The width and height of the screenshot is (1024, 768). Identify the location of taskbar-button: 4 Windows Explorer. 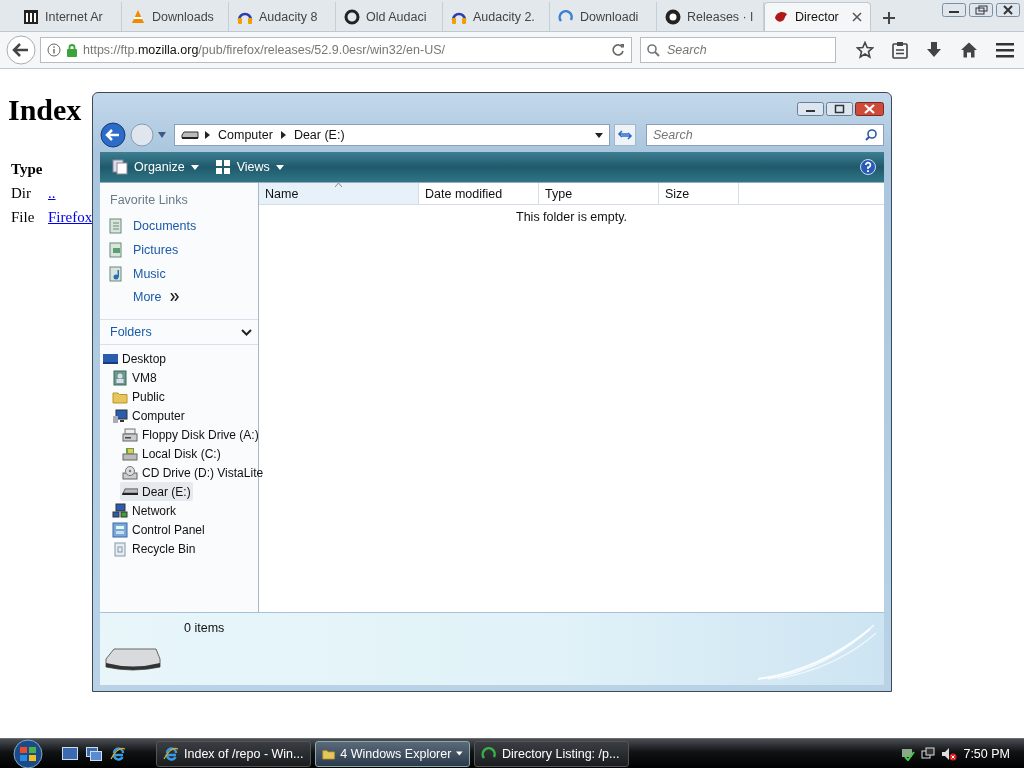
(392, 753).